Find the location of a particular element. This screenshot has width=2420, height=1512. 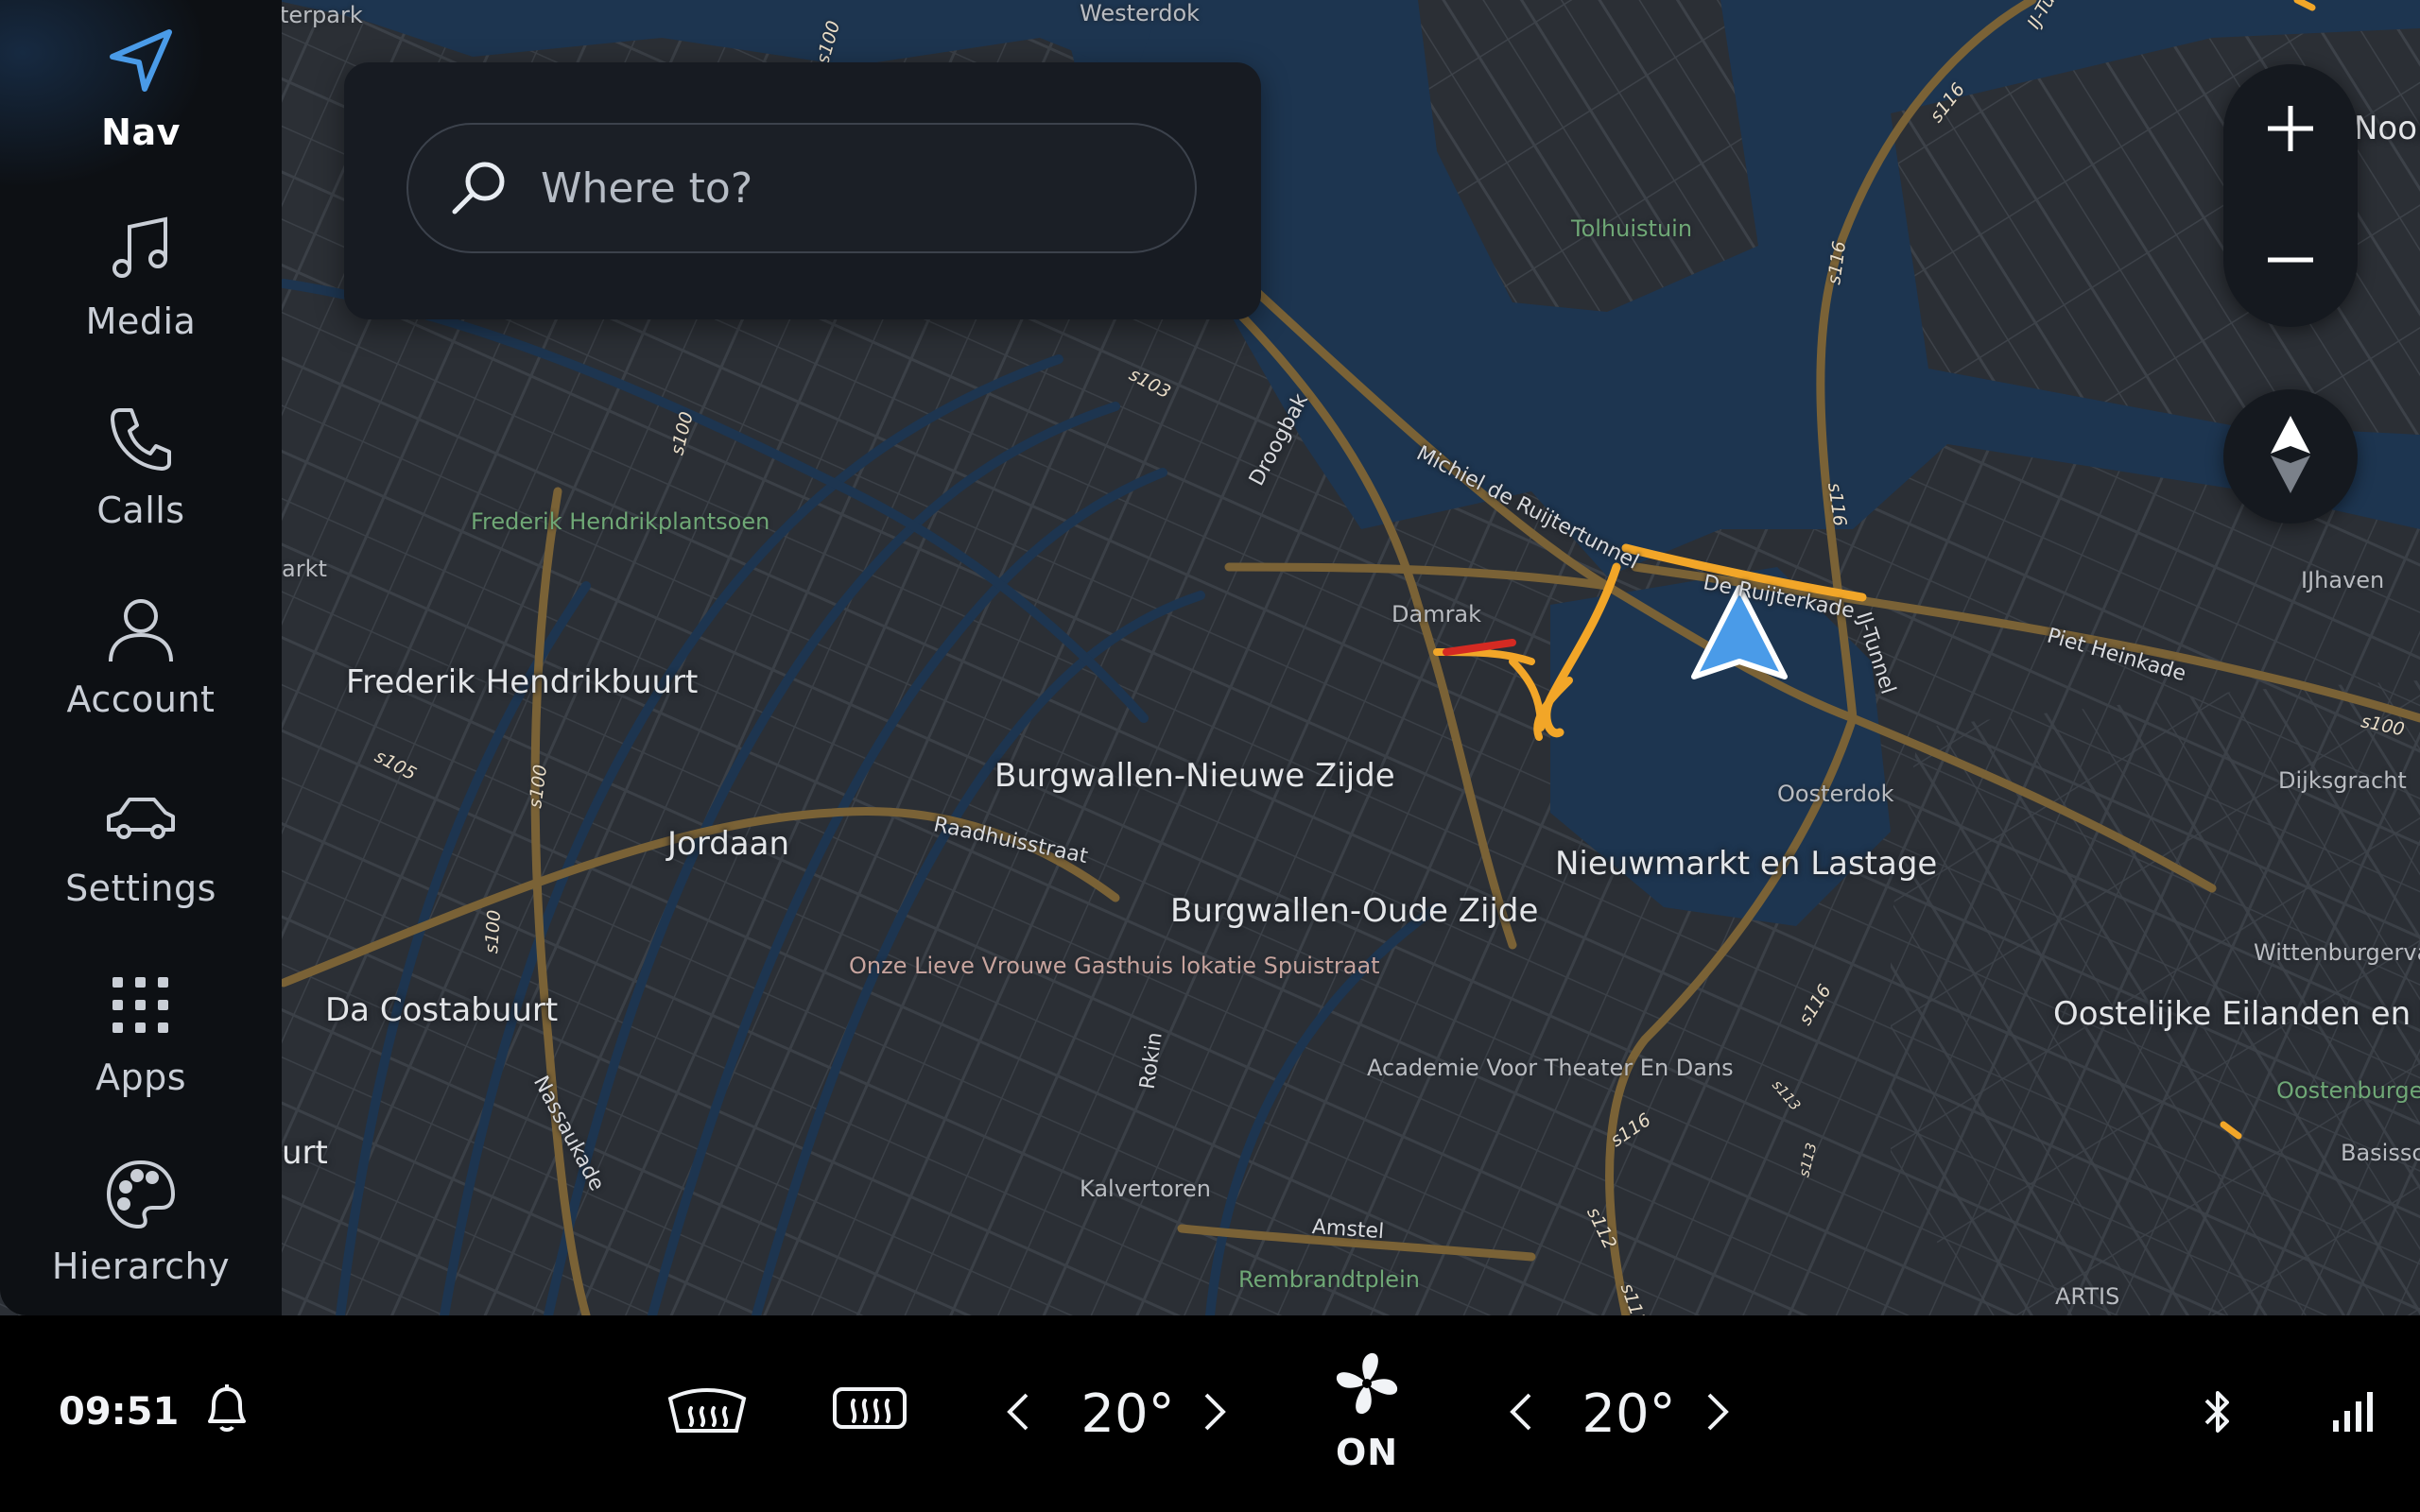

bell-icon is located at coordinates (226, 1410).